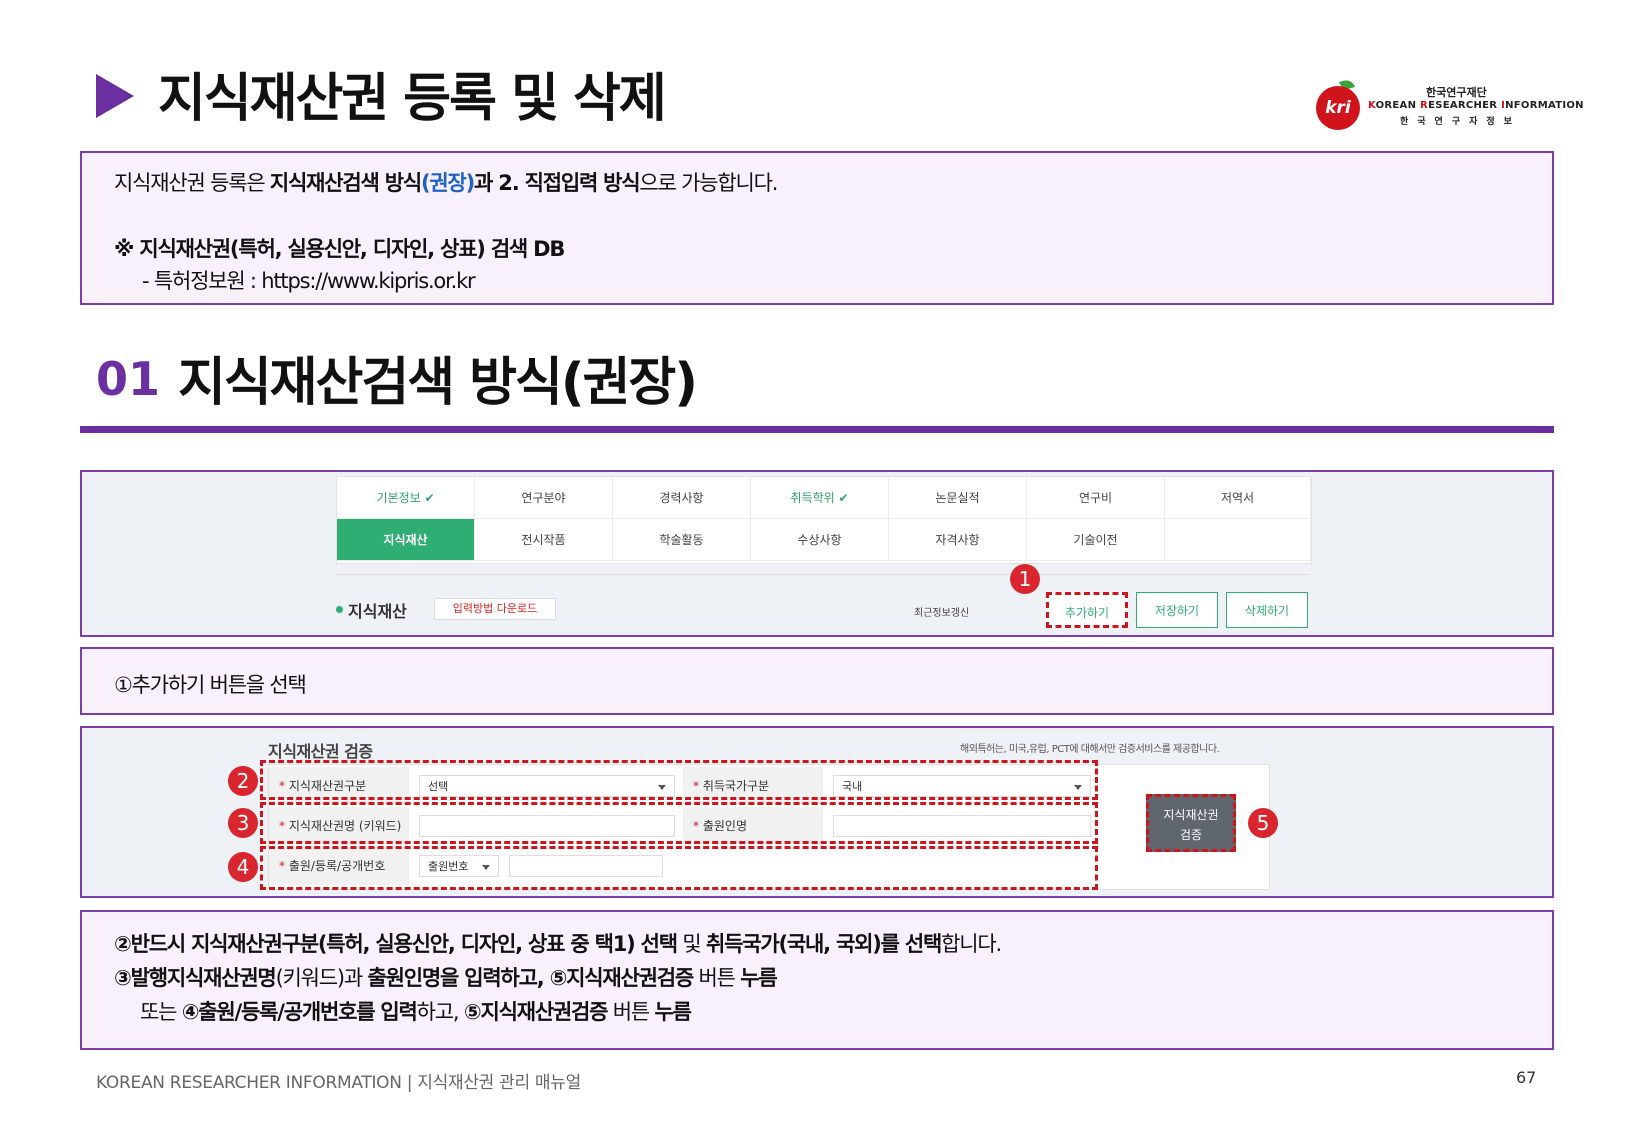 The height and width of the screenshot is (1125, 1626). What do you see at coordinates (941, 611) in the screenshot?
I see `recent-update-link: 최근정보갱신` at bounding box center [941, 611].